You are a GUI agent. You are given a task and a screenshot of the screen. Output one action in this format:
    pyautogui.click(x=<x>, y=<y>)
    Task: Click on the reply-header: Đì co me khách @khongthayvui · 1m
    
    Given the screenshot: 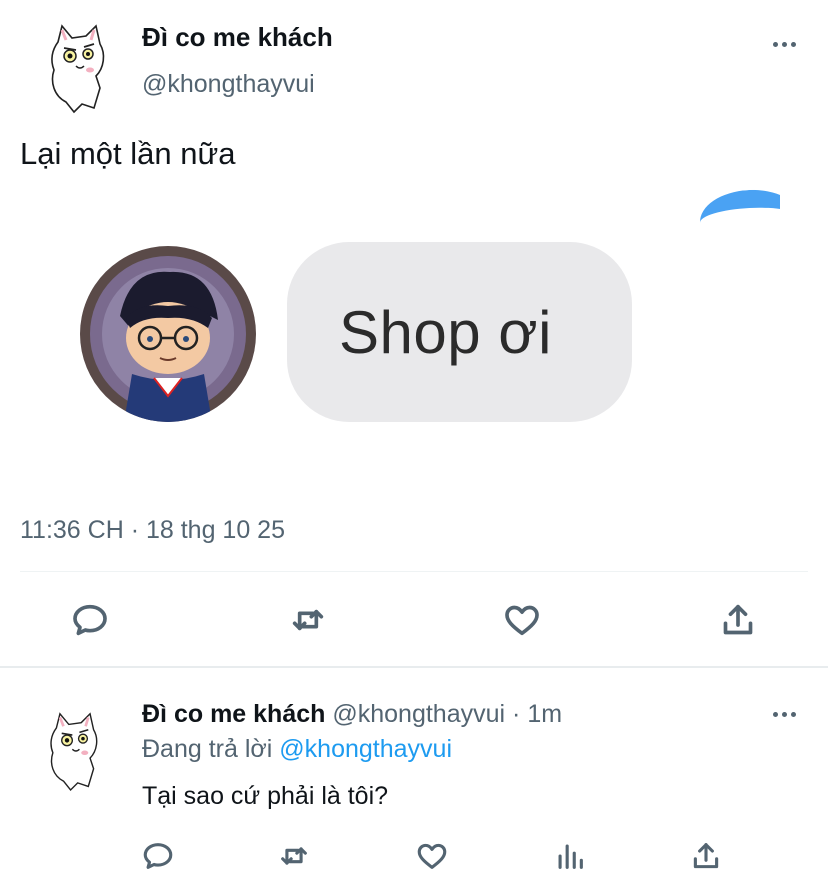 What is the action you would take?
    pyautogui.click(x=352, y=714)
    